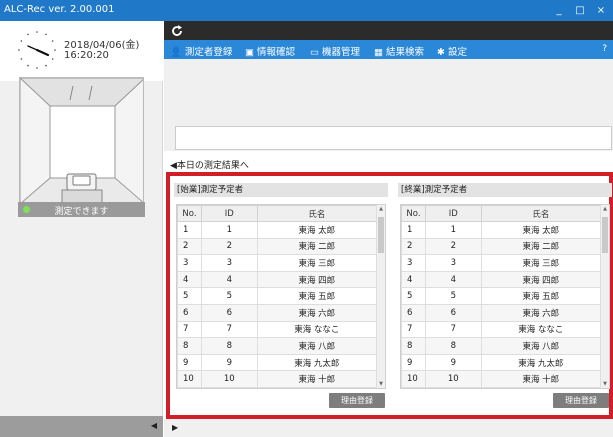  Describe the element at coordinates (209, 164) in the screenshot. I see `today-results-link: ◀本日の測定結果へ` at that location.